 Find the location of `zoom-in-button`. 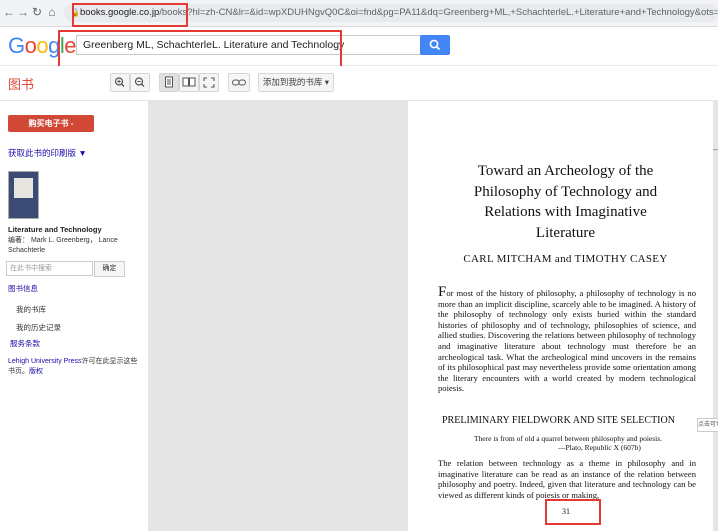

zoom-in-button is located at coordinates (120, 82).